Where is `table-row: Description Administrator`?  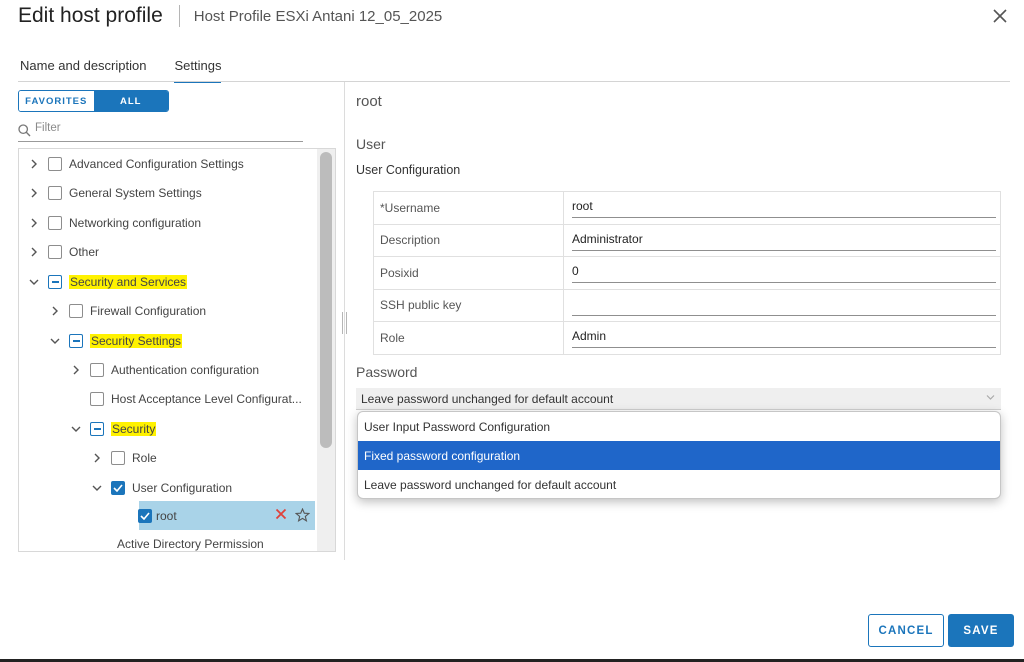 table-row: Description Administrator is located at coordinates (687, 240).